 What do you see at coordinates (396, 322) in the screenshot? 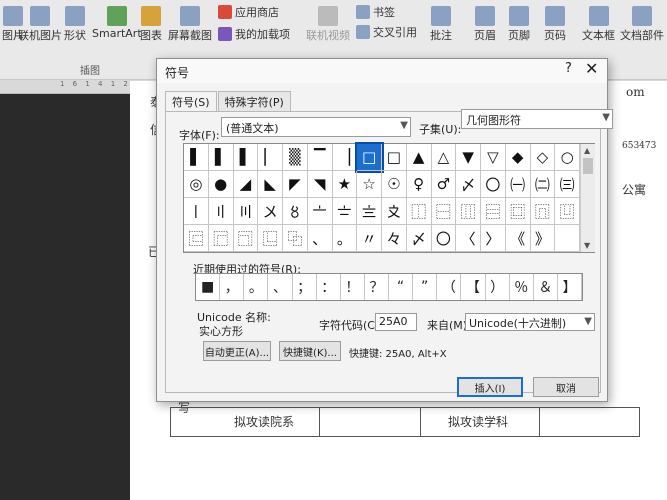
I see `charcode-input: 25A0` at bounding box center [396, 322].